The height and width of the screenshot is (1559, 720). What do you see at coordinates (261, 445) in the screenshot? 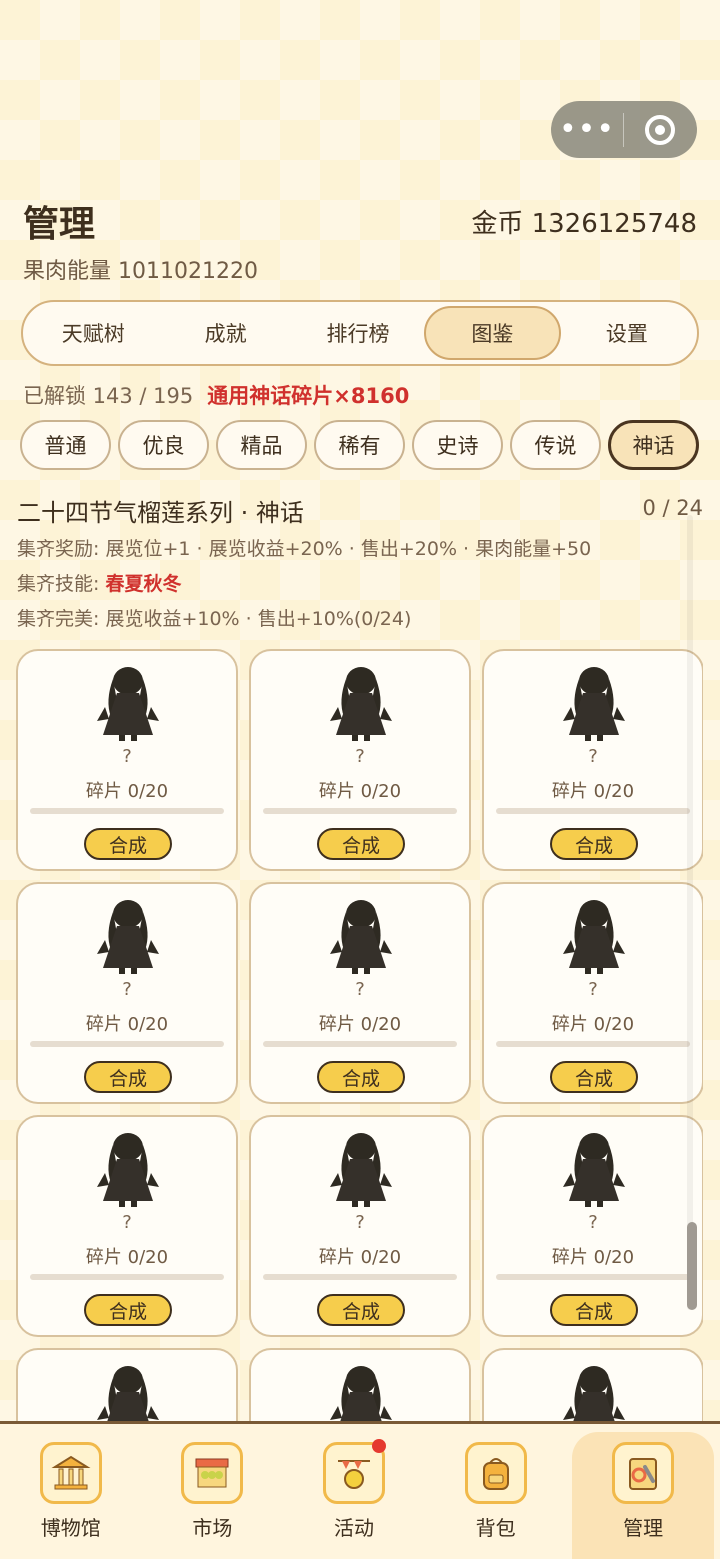
I see `rarity-fine: 精品` at bounding box center [261, 445].